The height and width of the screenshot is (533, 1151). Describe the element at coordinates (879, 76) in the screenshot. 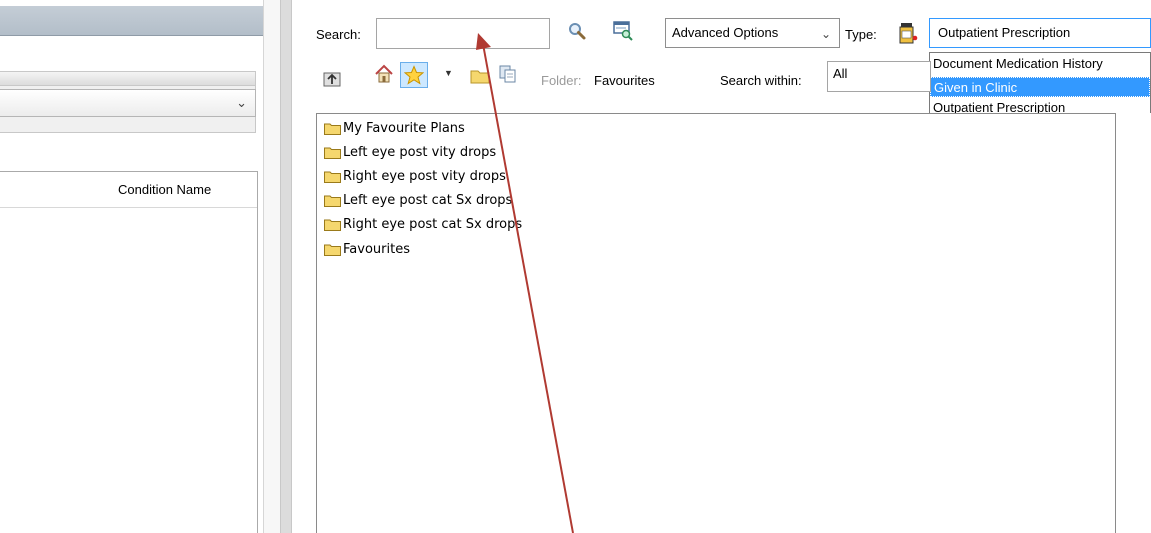

I see `search-within-select: All` at that location.